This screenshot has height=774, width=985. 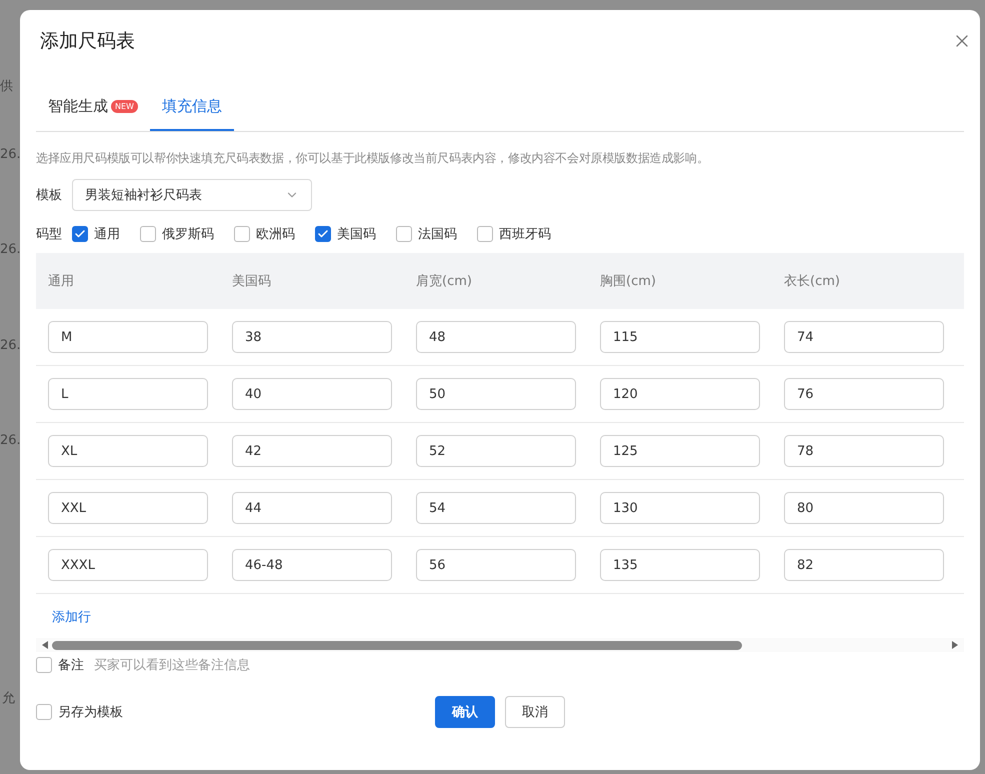 What do you see at coordinates (192, 195) in the screenshot?
I see `template-select: 男装短袖衬衫尺码表` at bounding box center [192, 195].